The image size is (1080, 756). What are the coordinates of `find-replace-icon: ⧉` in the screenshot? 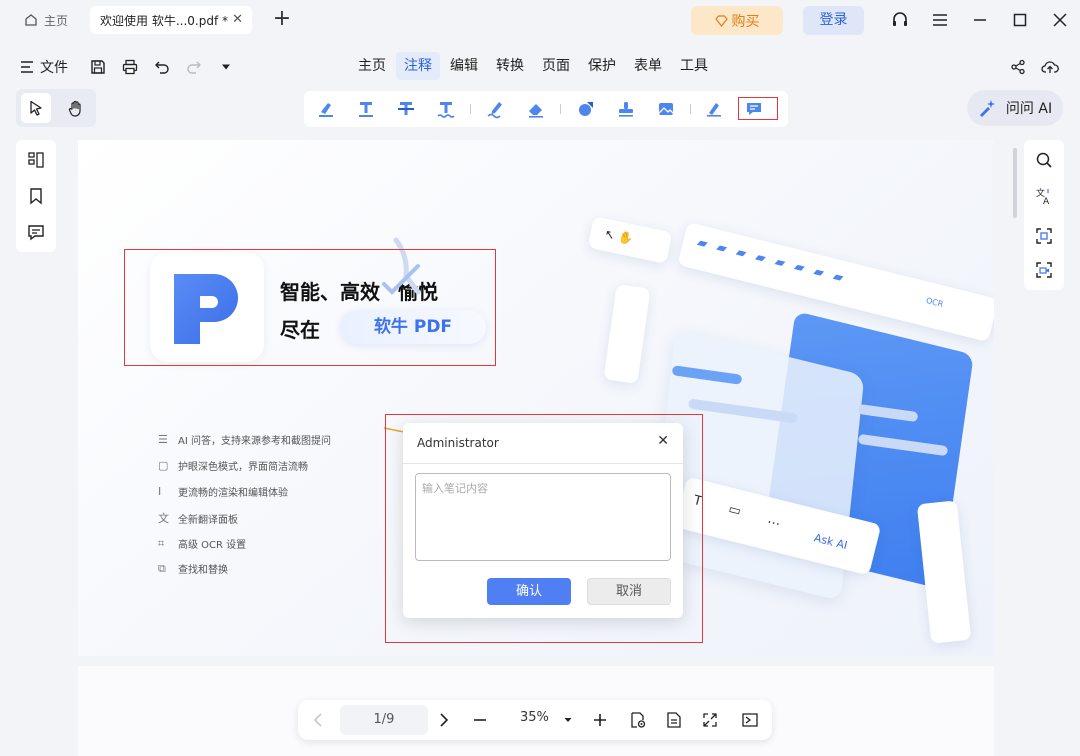 It's located at (162, 568).